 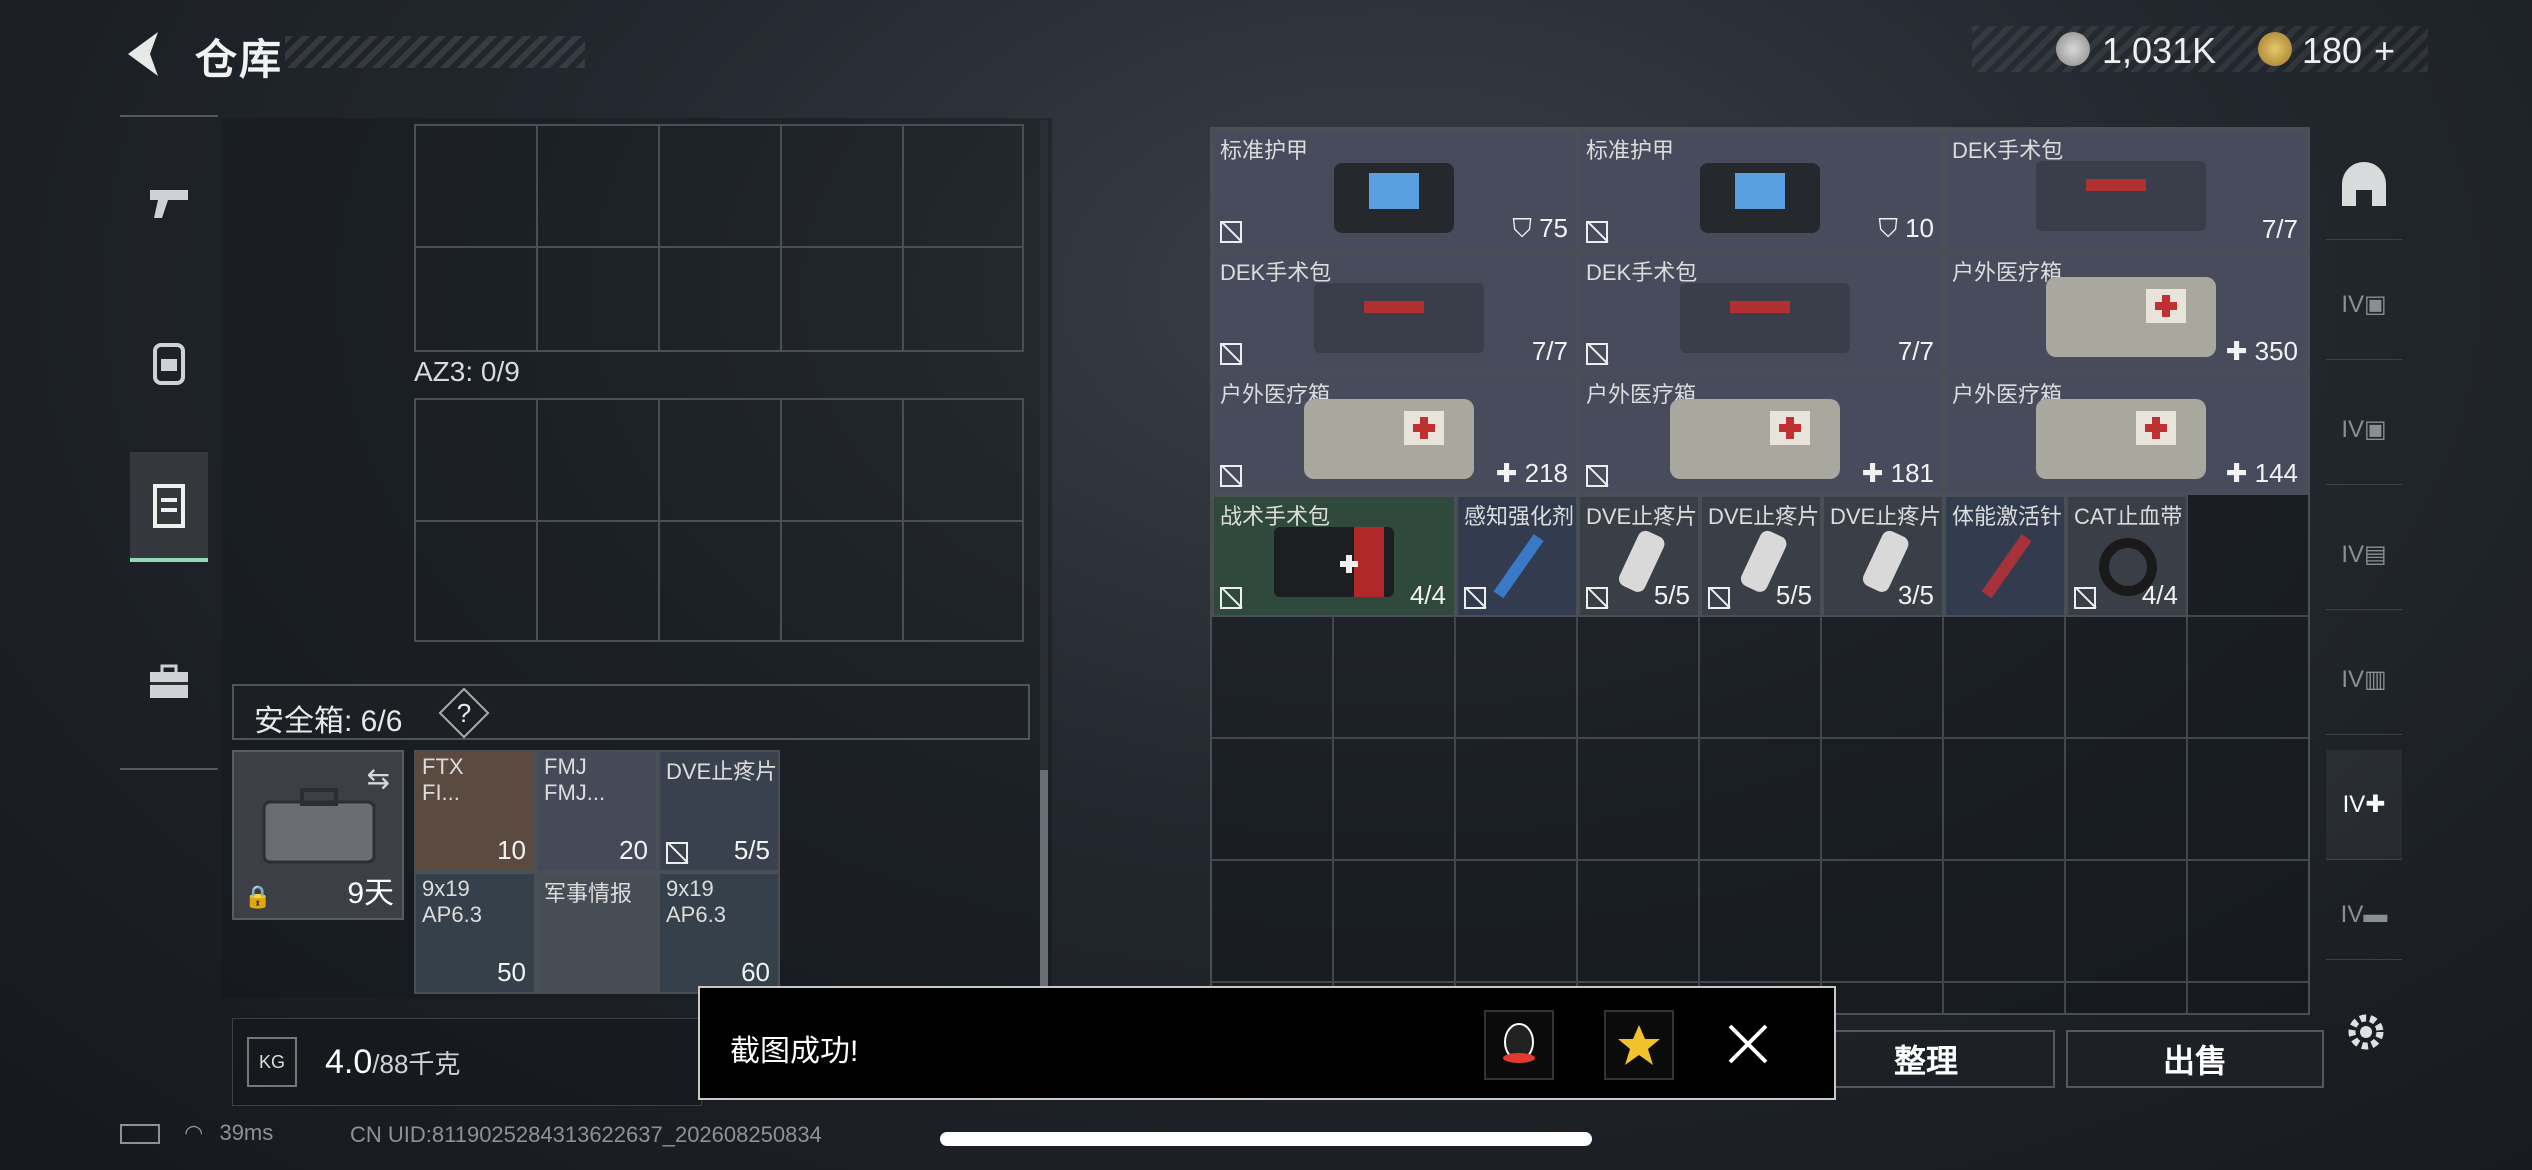 I want to click on weight-indicator: KG 4.0/88千克, so click(x=467, y=1062).